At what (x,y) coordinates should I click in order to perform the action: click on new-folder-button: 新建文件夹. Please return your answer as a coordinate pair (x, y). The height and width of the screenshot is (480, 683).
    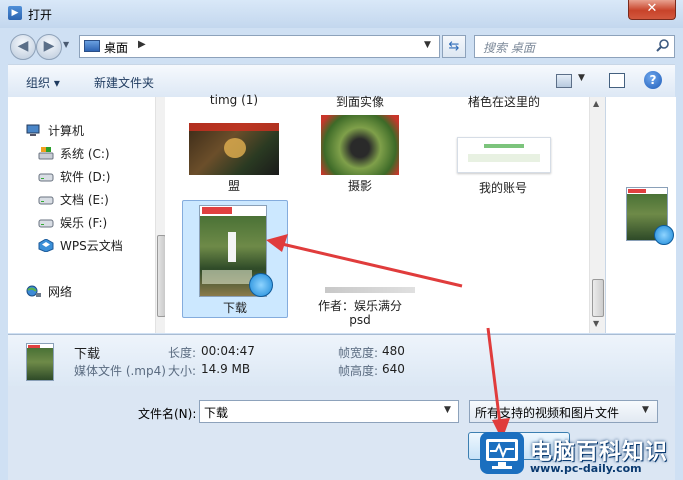
    Looking at the image, I should click on (124, 82).